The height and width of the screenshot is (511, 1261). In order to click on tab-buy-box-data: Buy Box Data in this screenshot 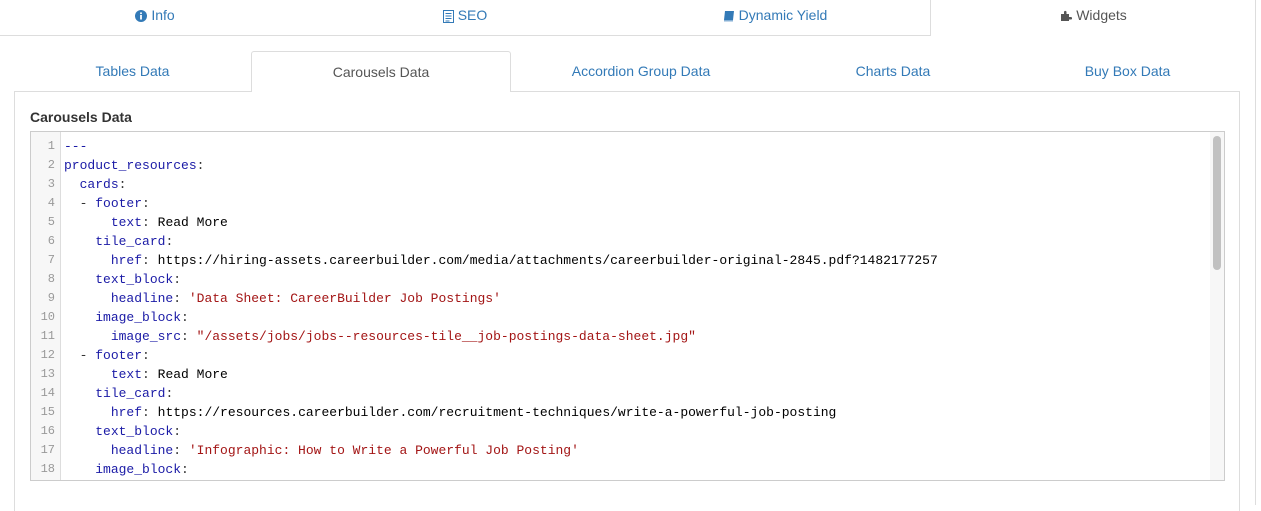, I will do `click(1127, 71)`.